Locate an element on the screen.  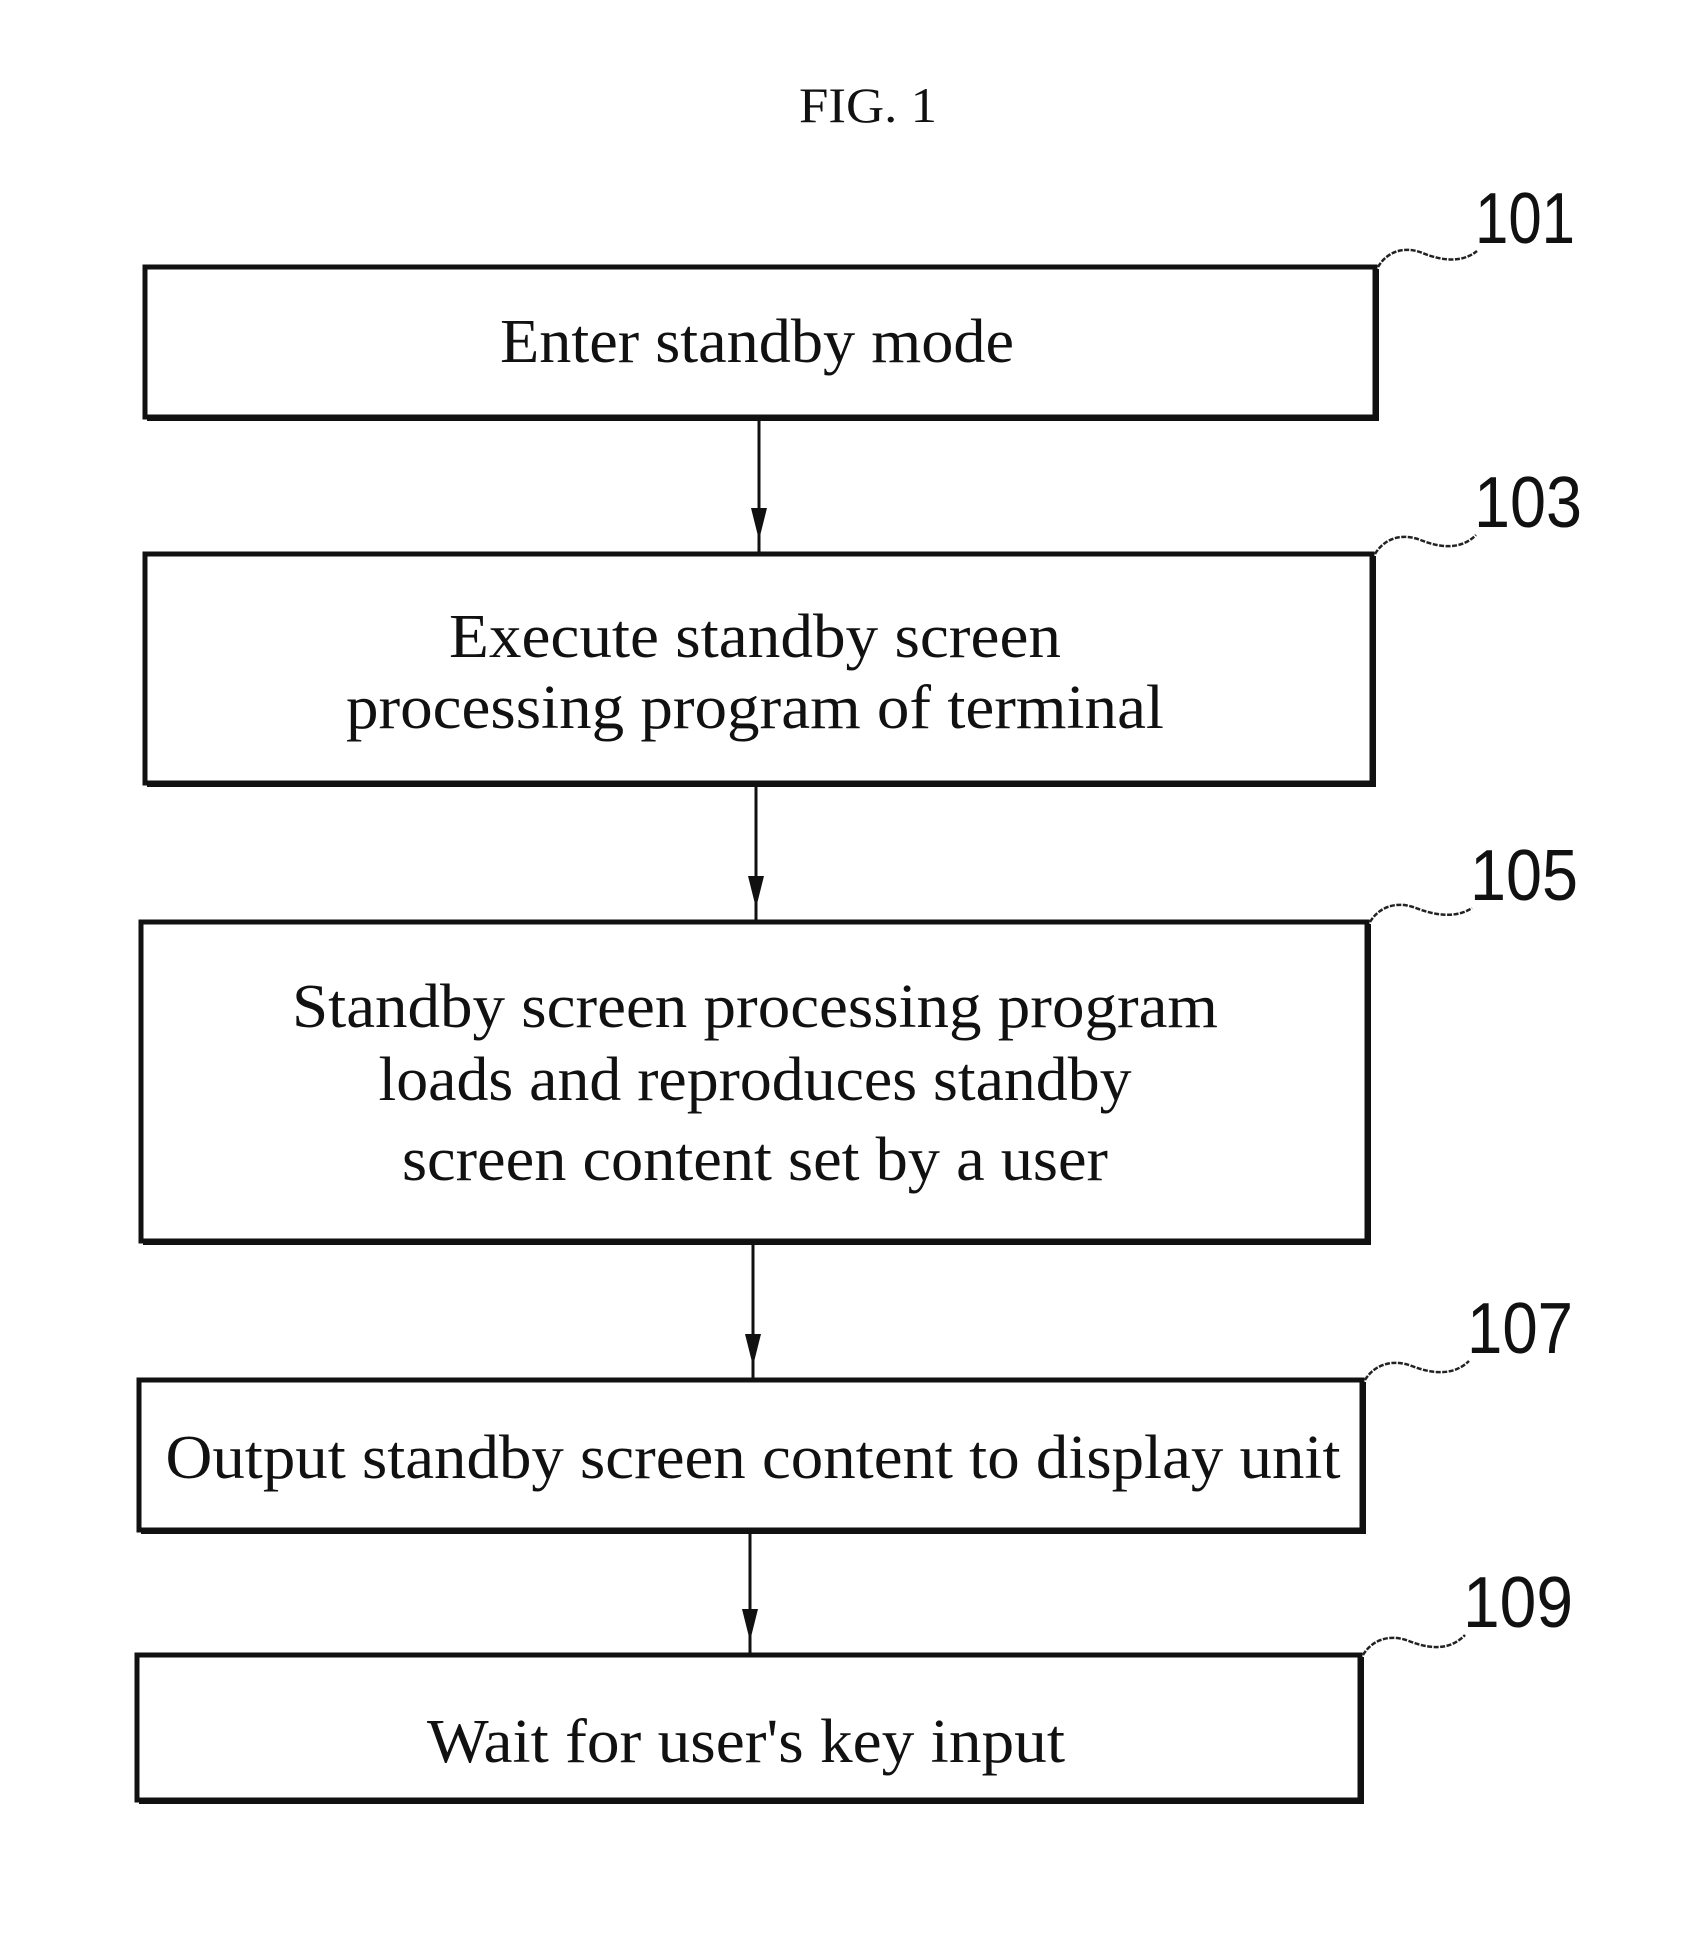
reference-numeral: 107 is located at coordinates (1520, 1329).